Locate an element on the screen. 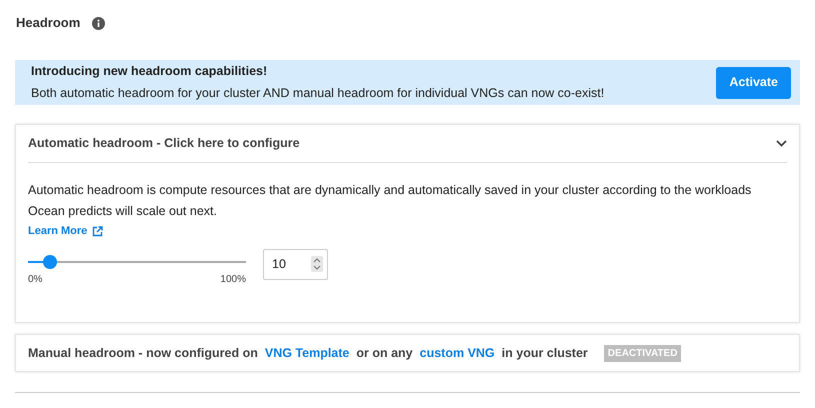 This screenshot has width=815, height=408. manual-headroom-text: Manual headroom - now configured on is located at coordinates (143, 353).